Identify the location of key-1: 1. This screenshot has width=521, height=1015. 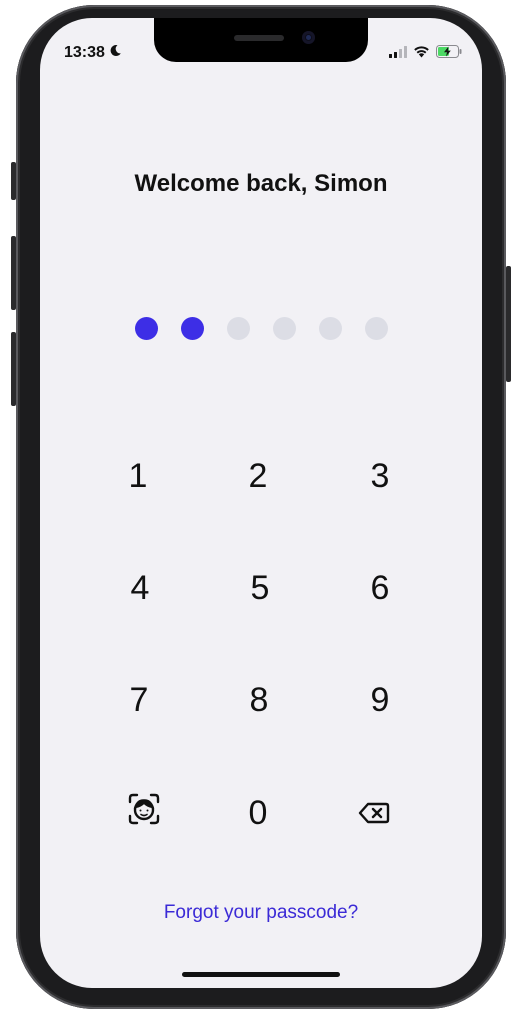
(138, 476).